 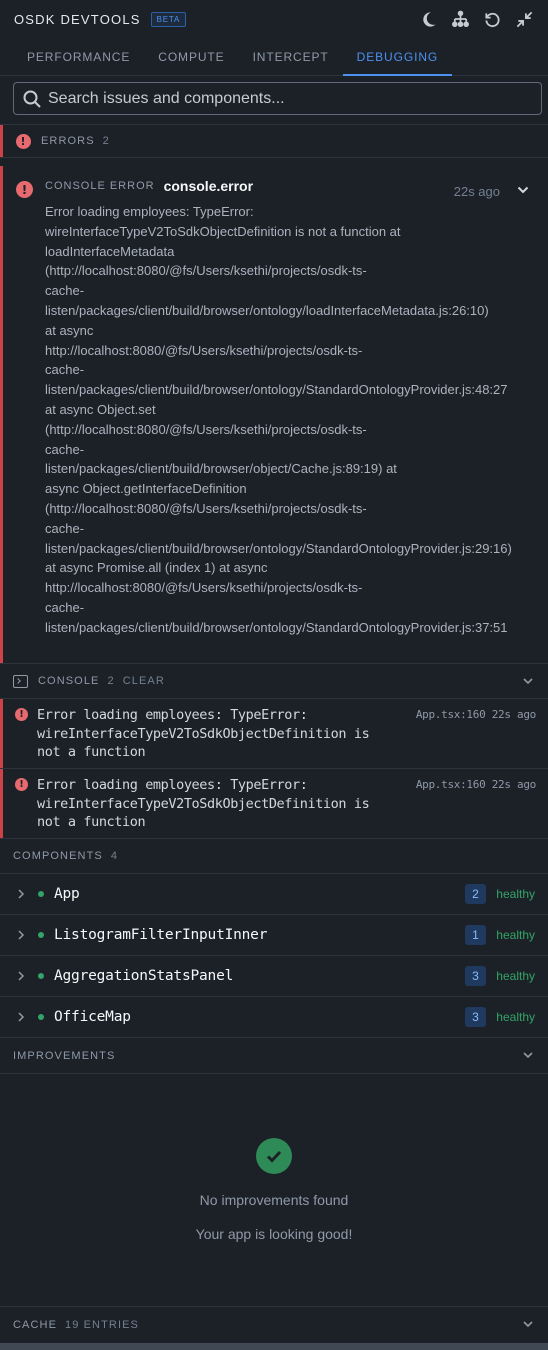 I want to click on check-circle-icon, so click(x=274, y=1156).